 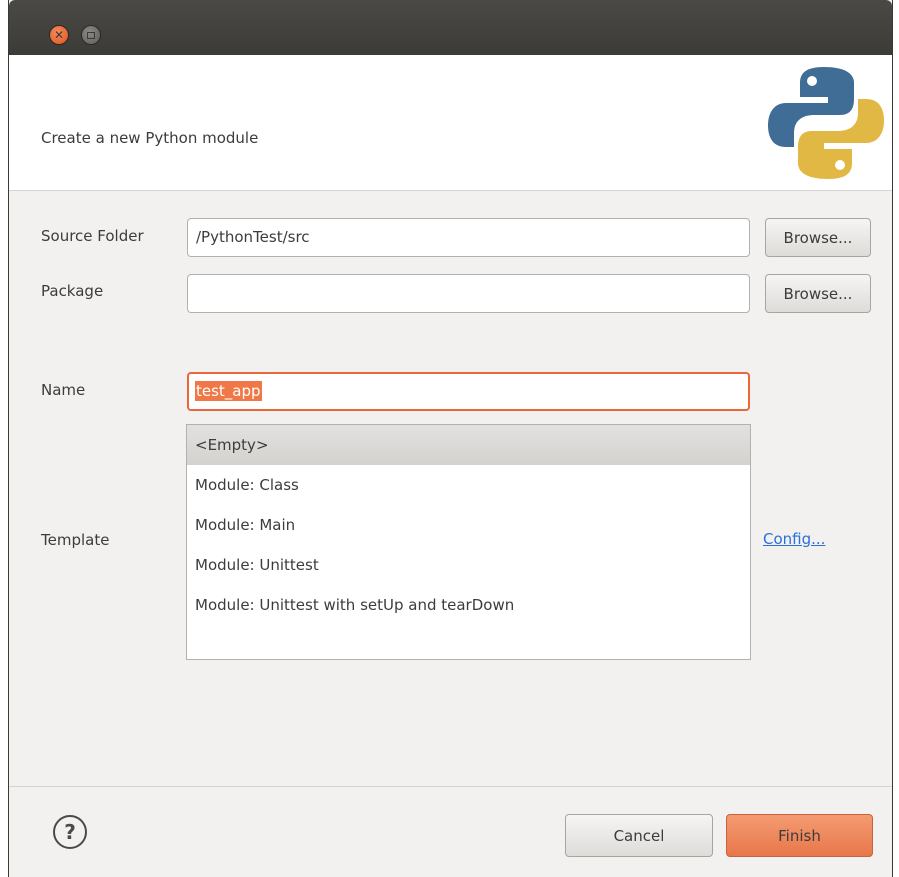 What do you see at coordinates (468, 391) in the screenshot?
I see `name-input: test_app` at bounding box center [468, 391].